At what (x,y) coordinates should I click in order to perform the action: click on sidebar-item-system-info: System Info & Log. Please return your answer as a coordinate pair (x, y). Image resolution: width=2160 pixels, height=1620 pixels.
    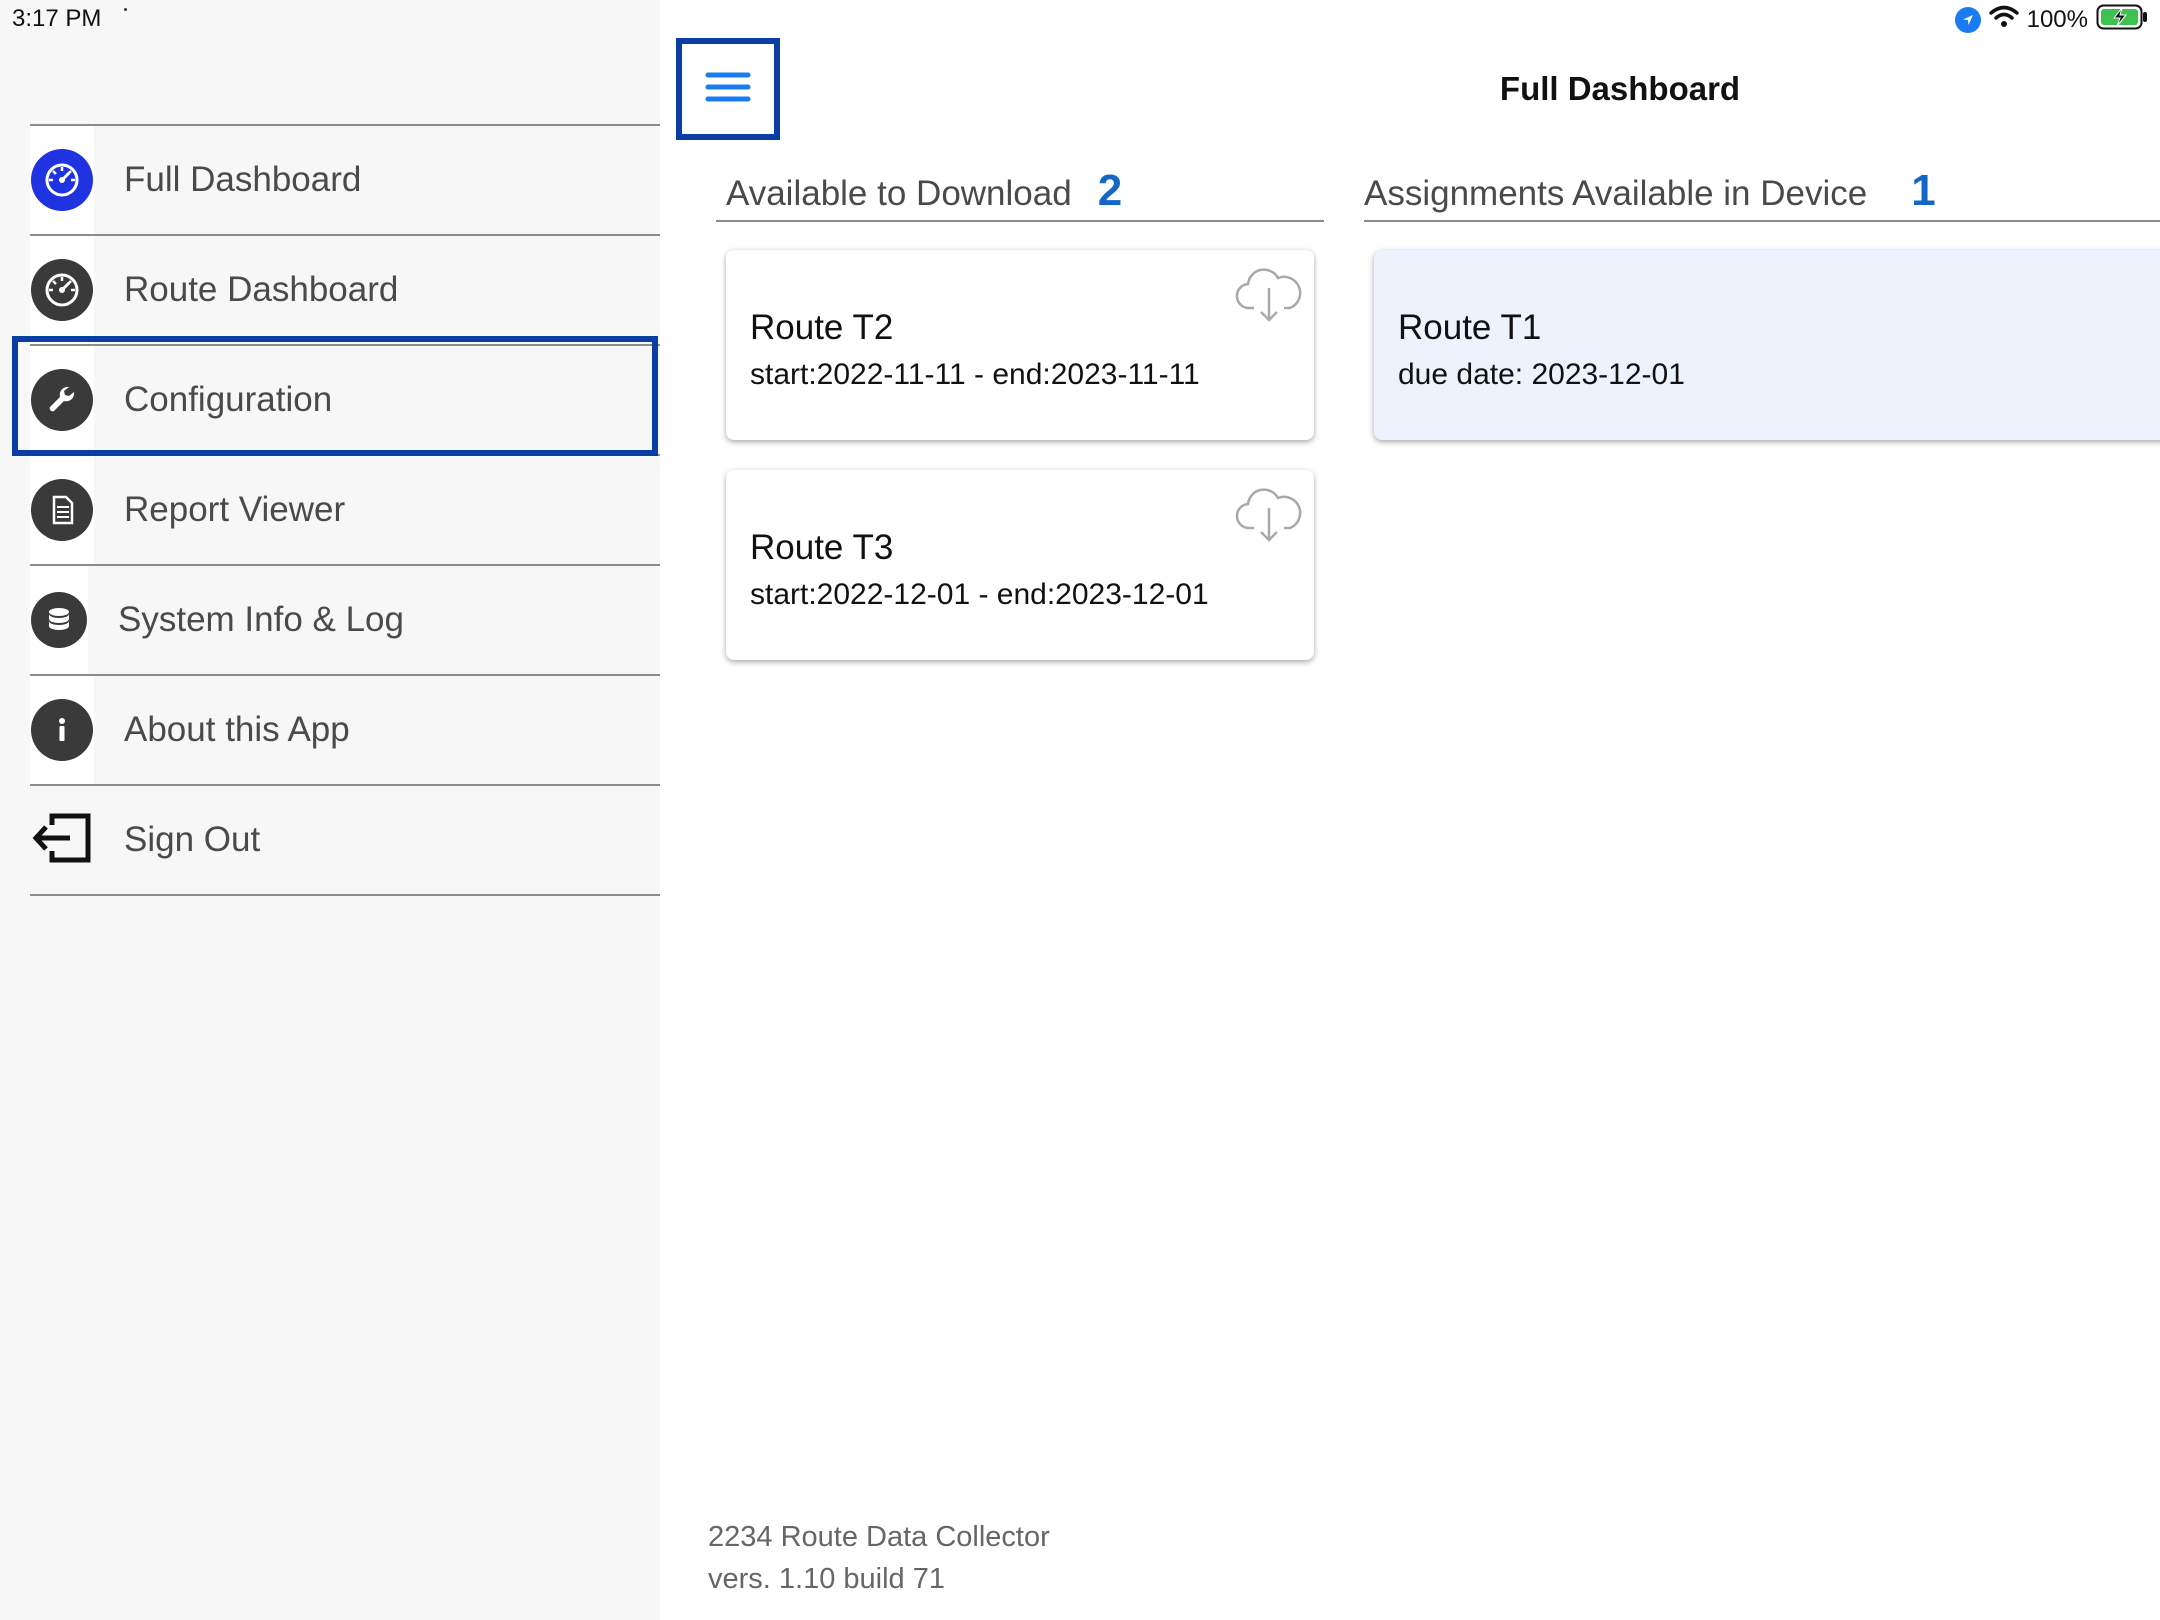
    Looking at the image, I should click on (345, 621).